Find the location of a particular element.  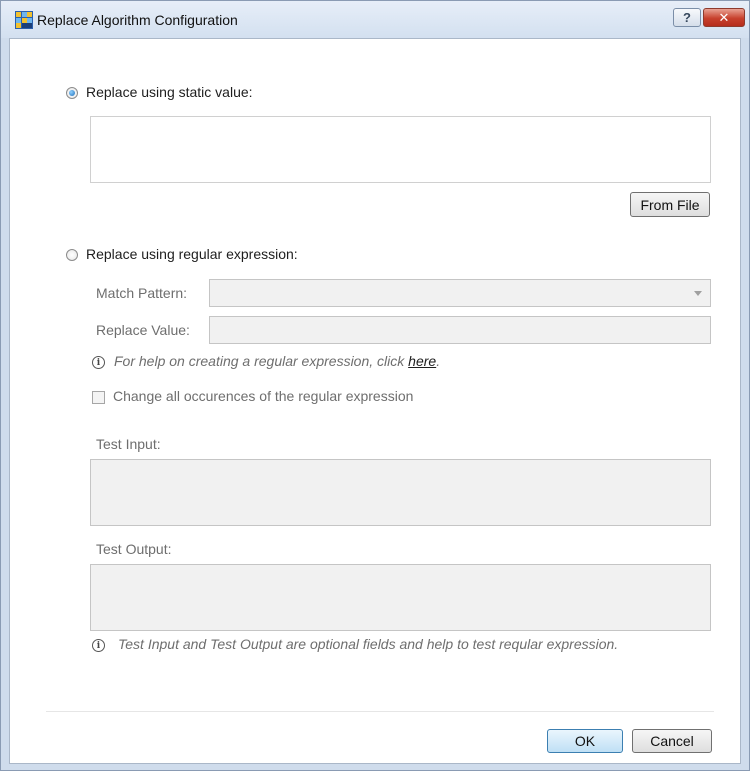

static-value-radio is located at coordinates (72, 93).